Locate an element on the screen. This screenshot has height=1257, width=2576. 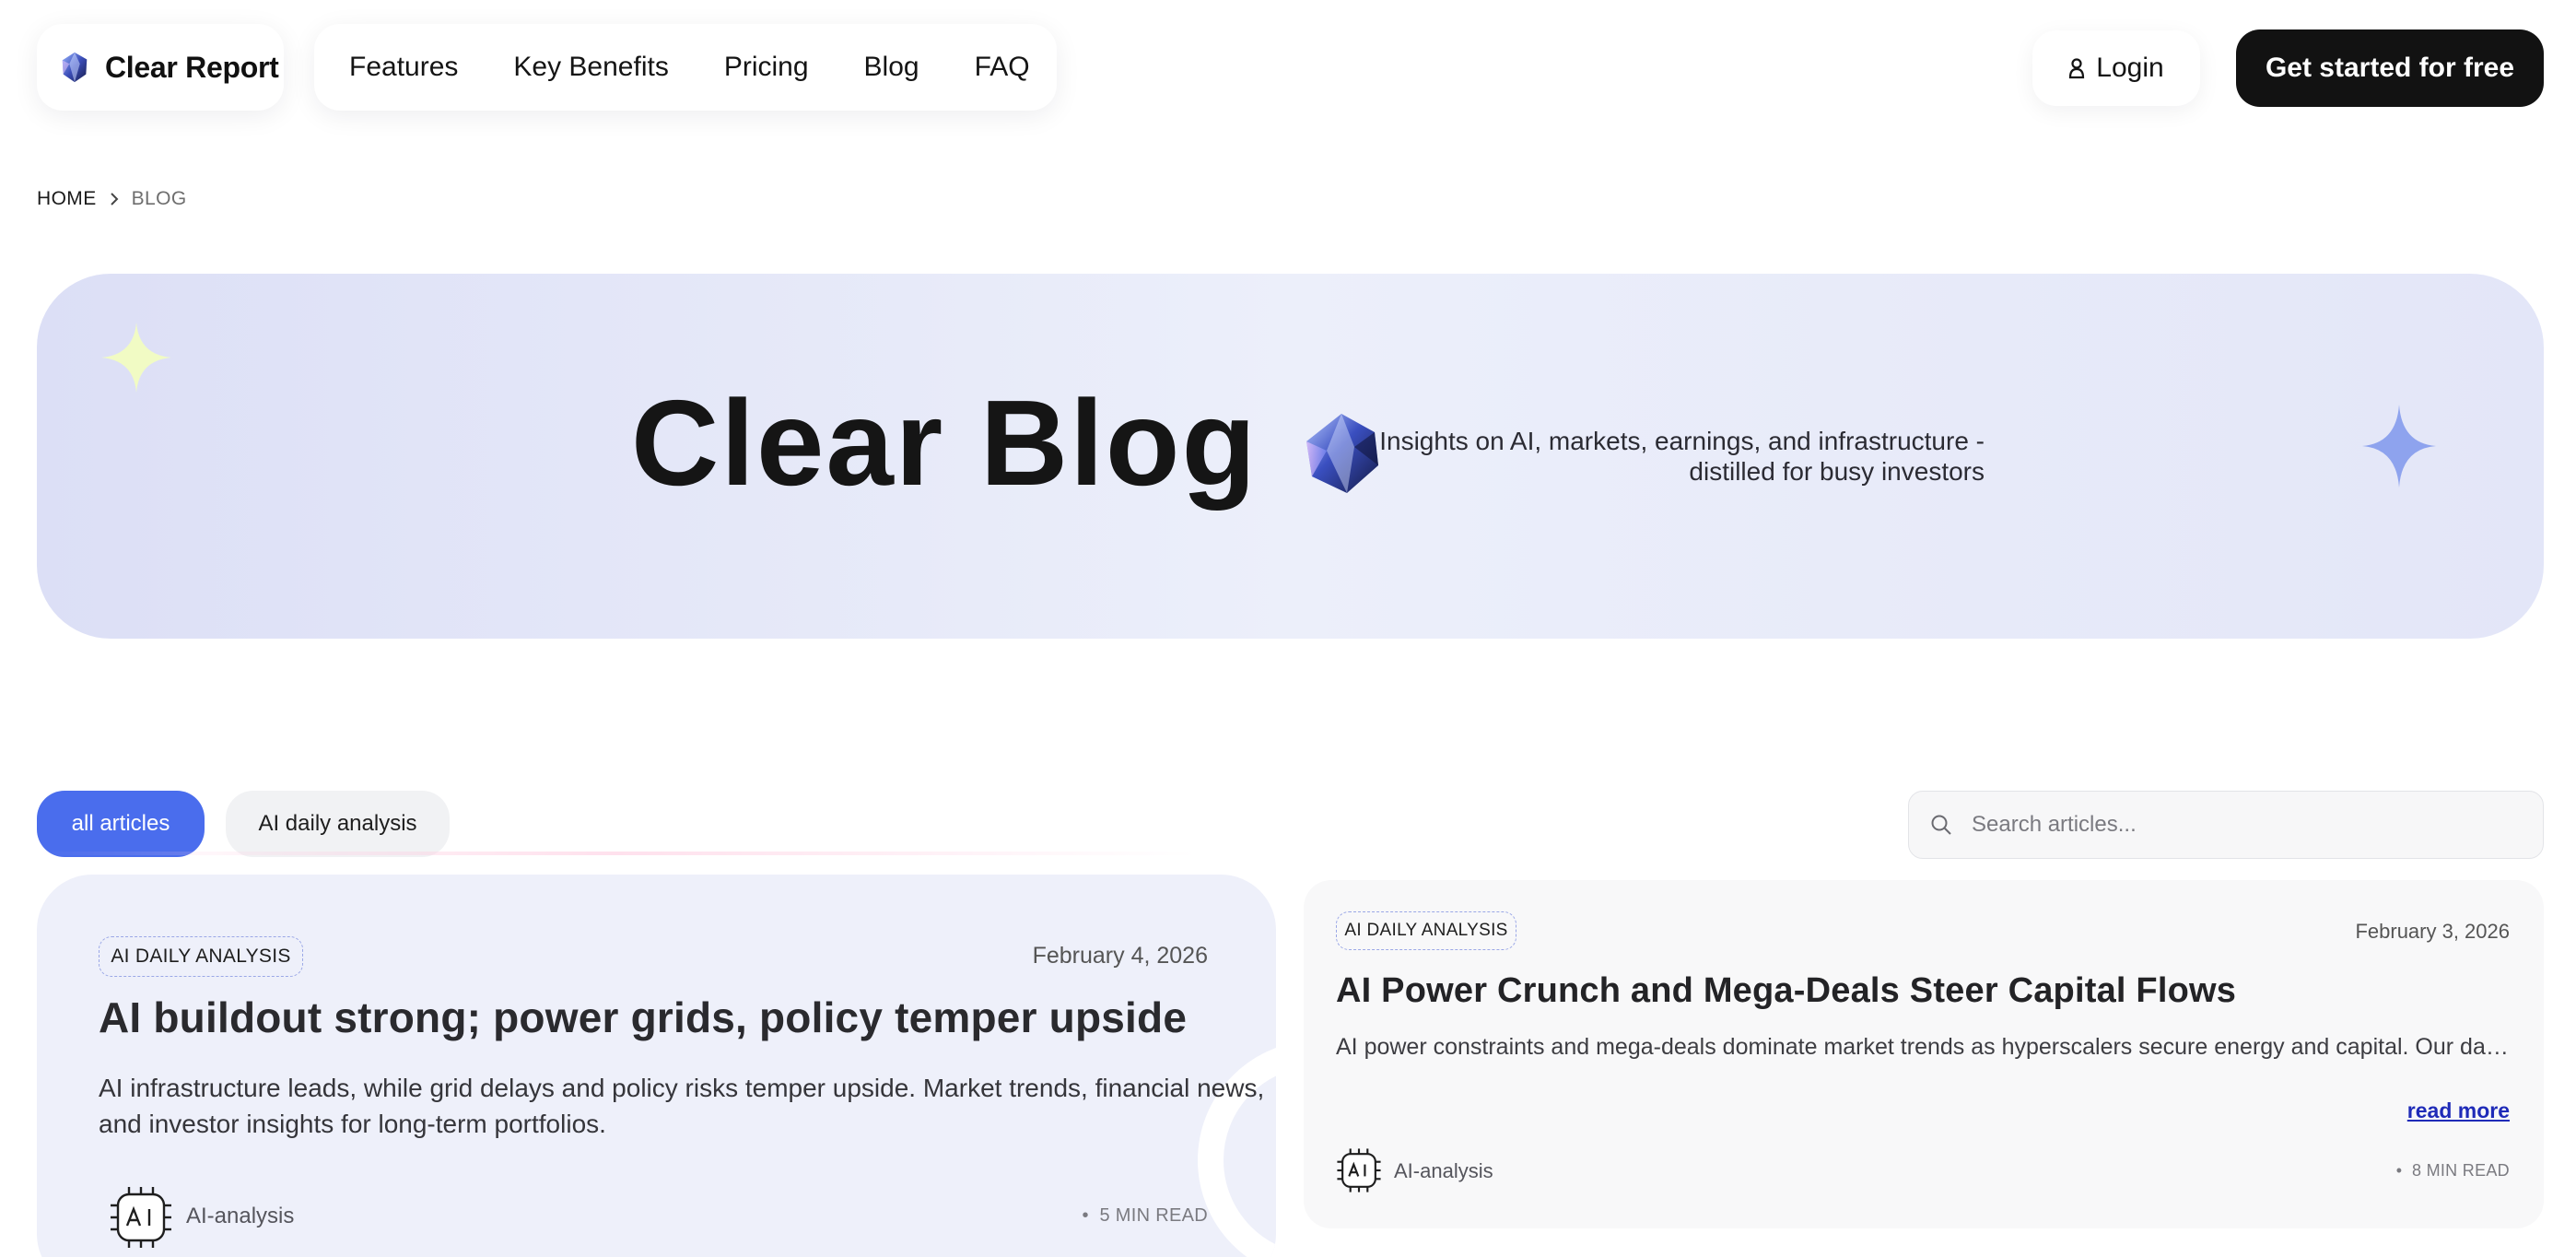
read-more-link: read more is located at coordinates (2458, 1110).